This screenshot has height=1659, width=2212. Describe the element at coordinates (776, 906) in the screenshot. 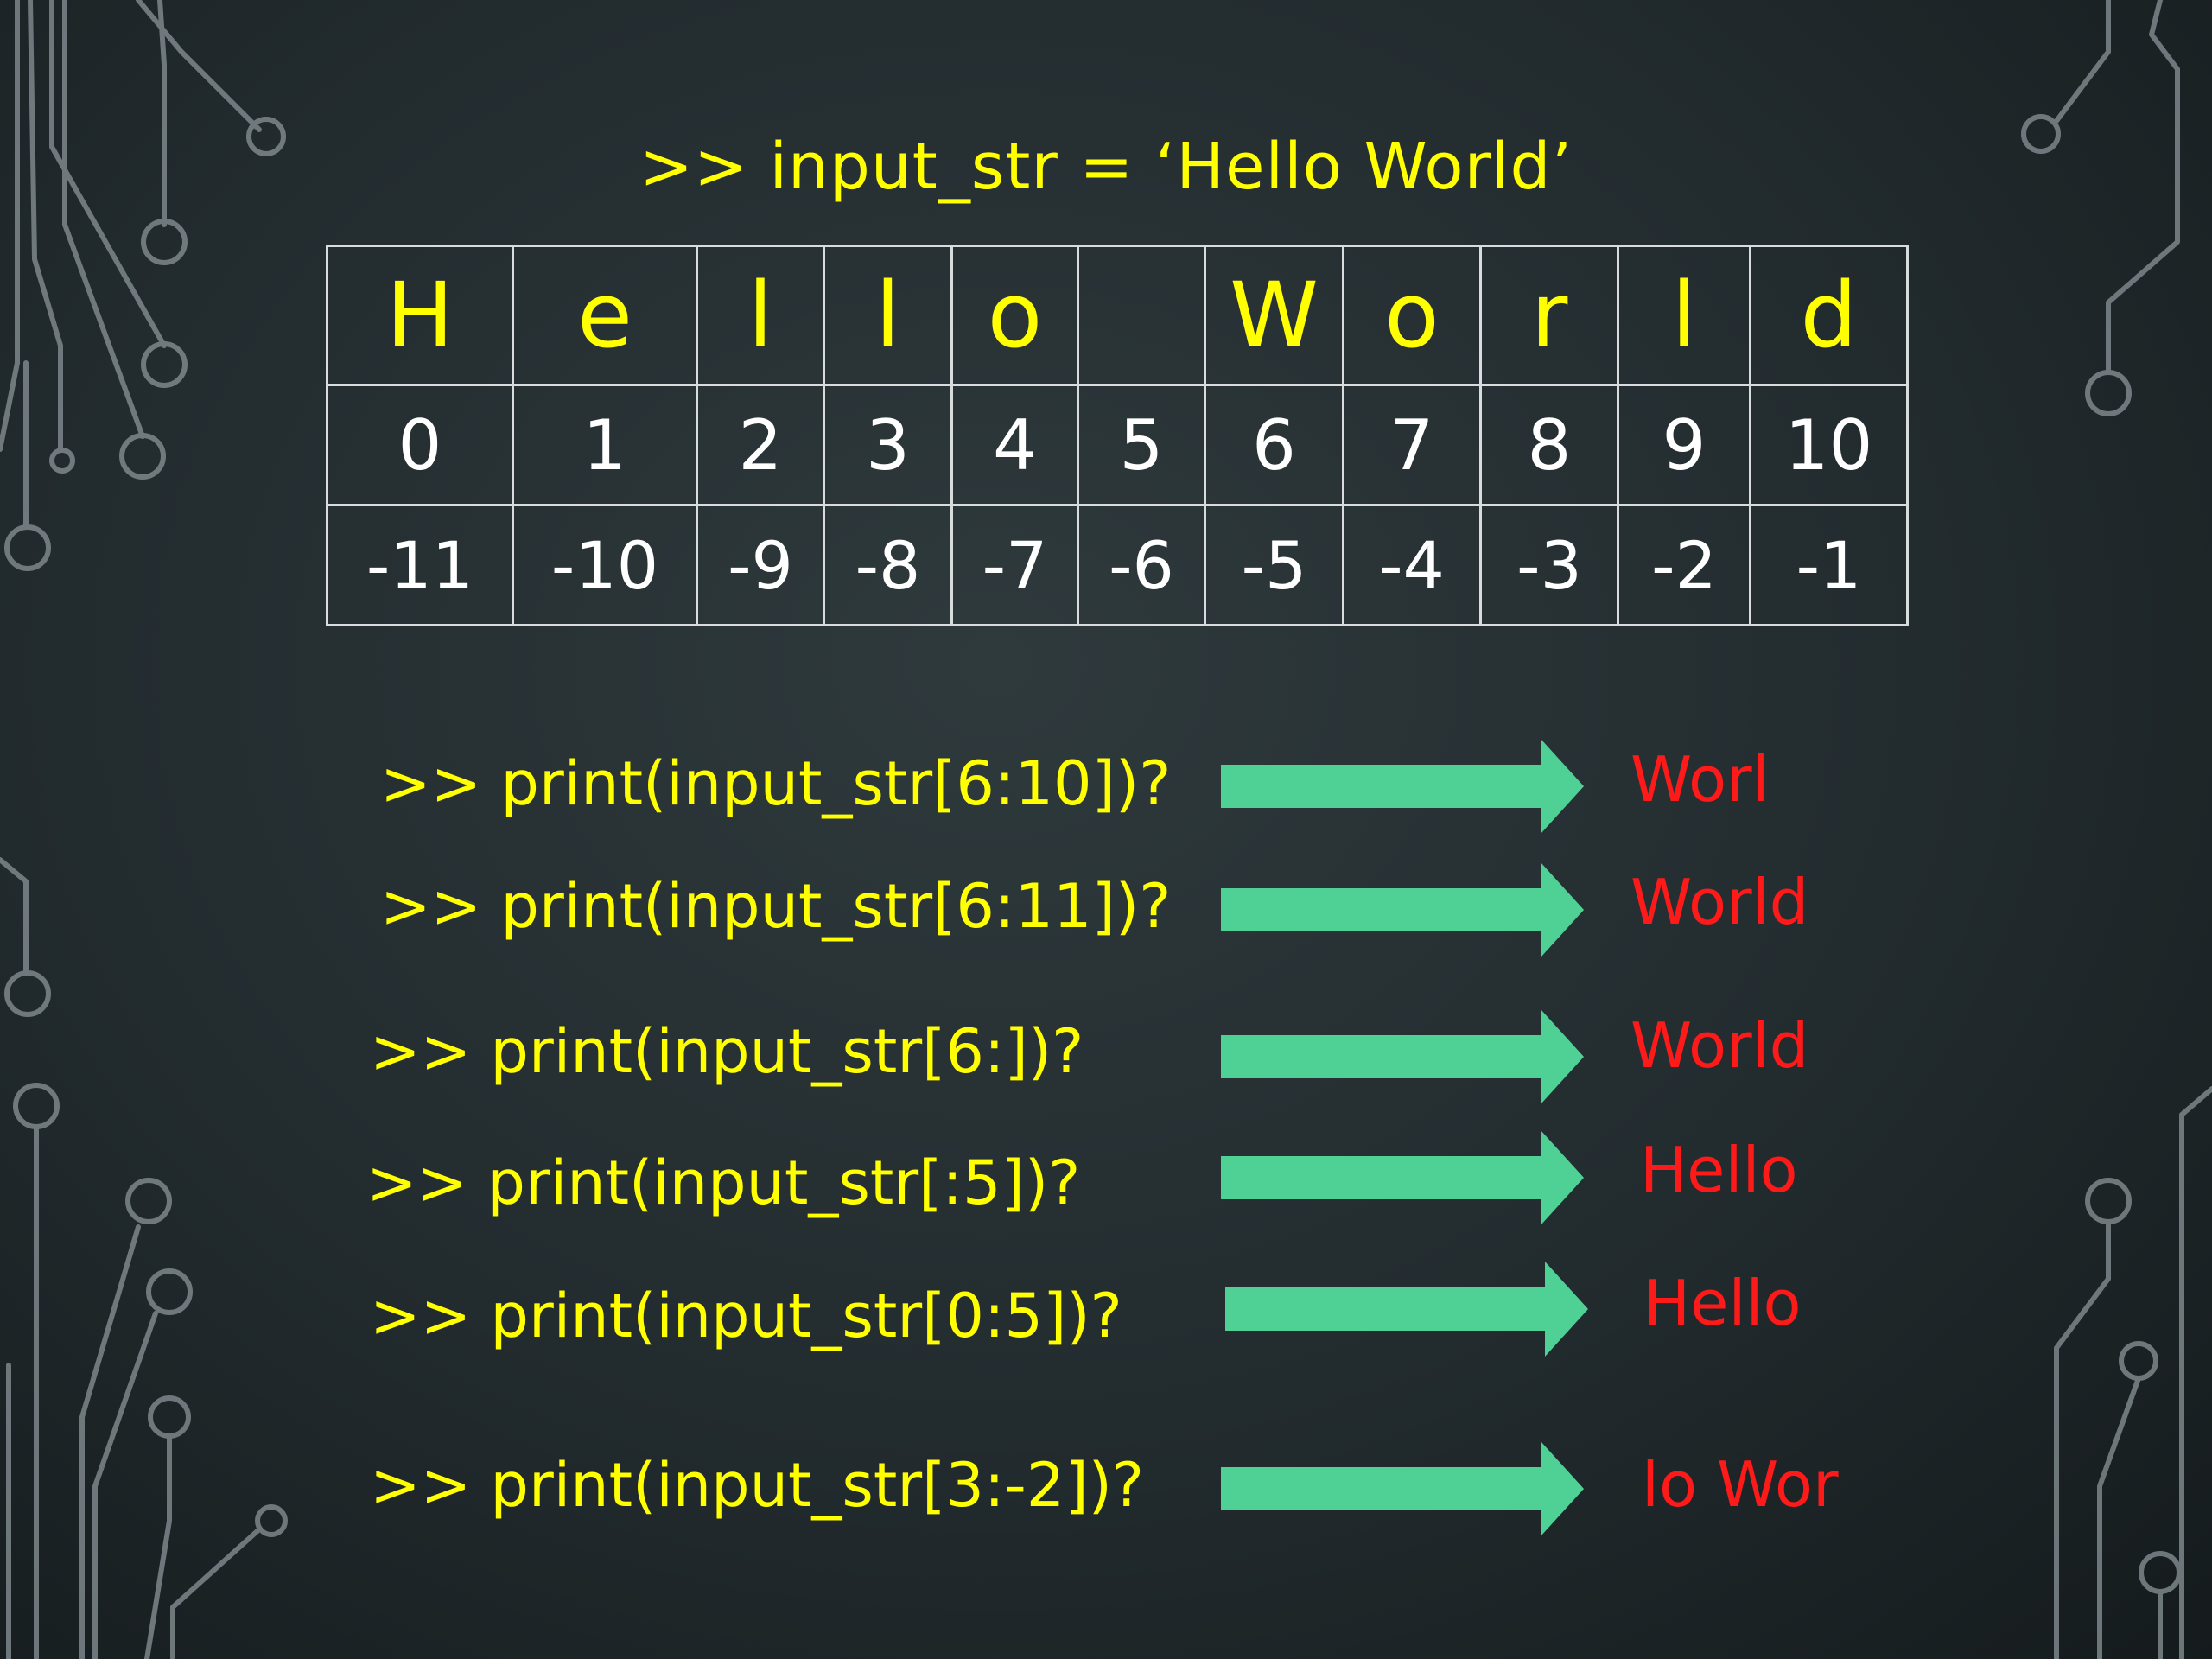

I see `slice-question: >> print(input_str[6:11])?` at that location.